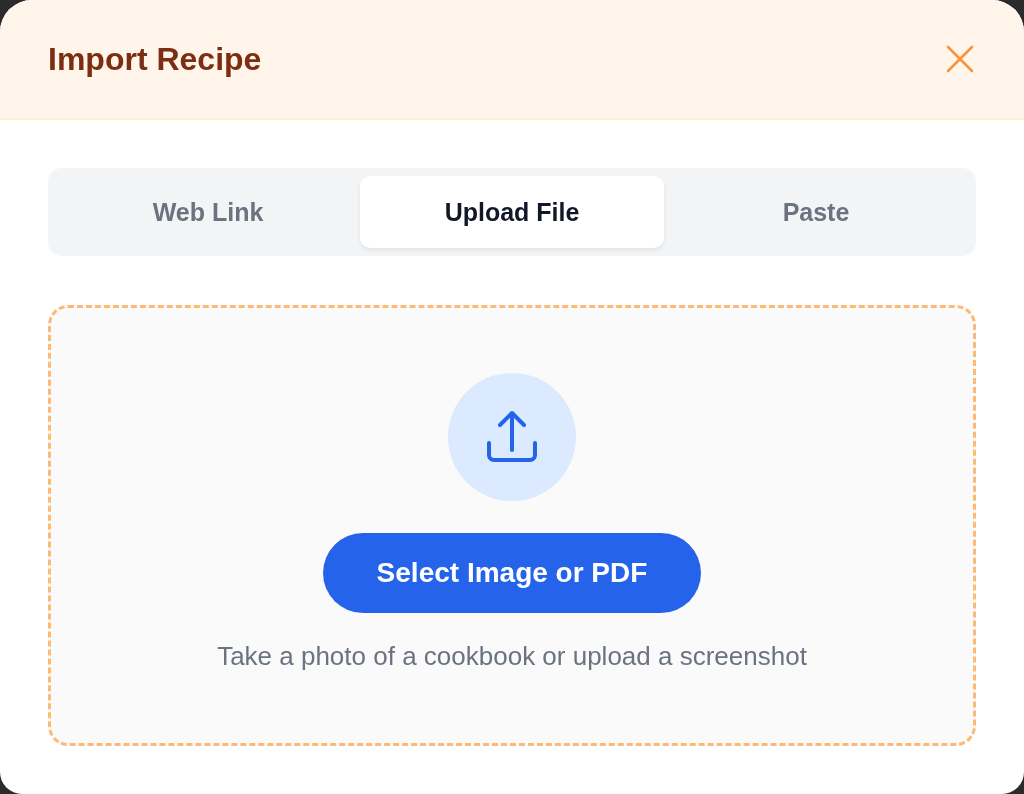 The image size is (1024, 794). Describe the element at coordinates (155, 59) in the screenshot. I see `dialog-title: Import Recipe` at that location.